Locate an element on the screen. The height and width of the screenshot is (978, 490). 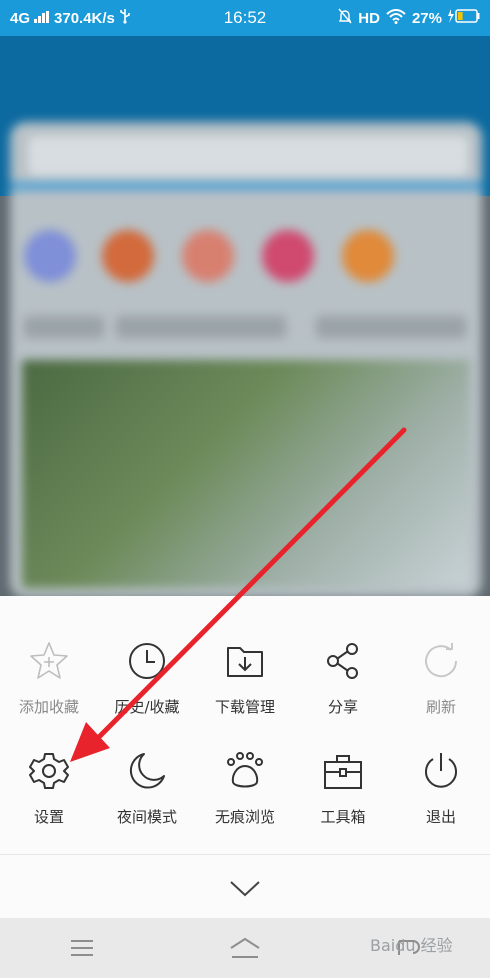
chevron-down-icon is located at coordinates (245, 889).